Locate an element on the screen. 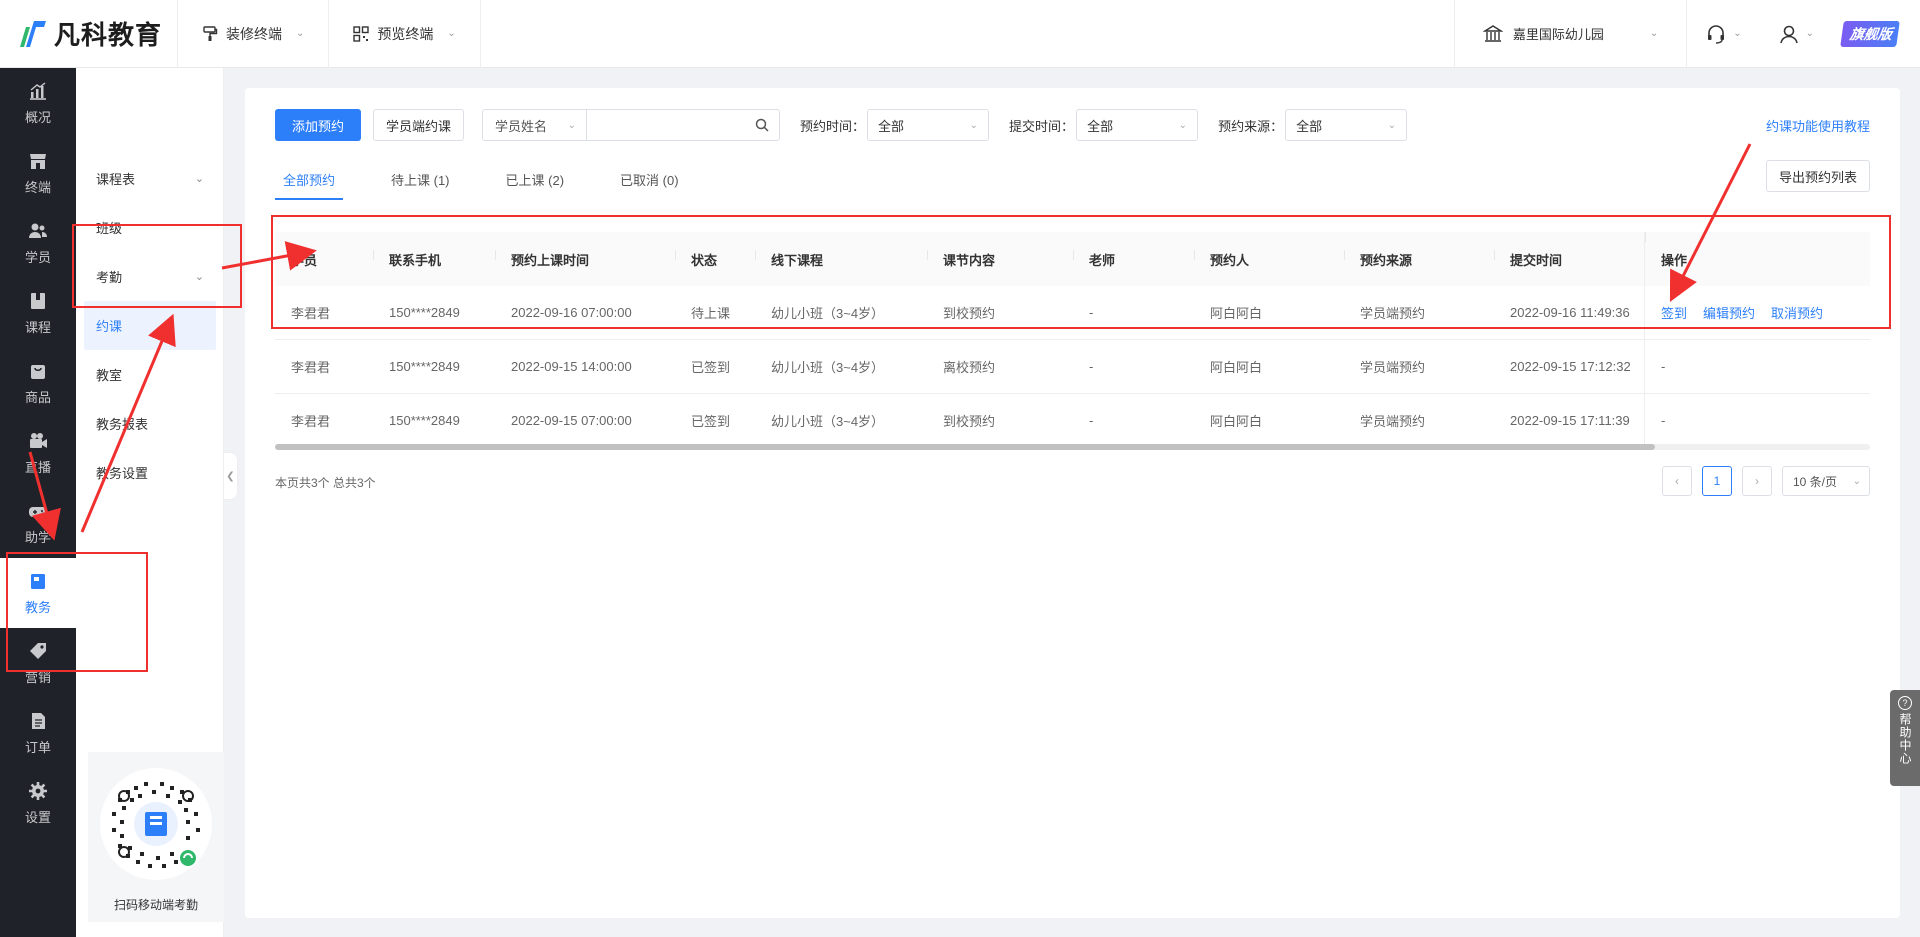 The width and height of the screenshot is (1920, 937). booking-tabs: 全部预约 待上课 (1) 已上课 (2) 已取消 (0) is located at coordinates (501, 179).